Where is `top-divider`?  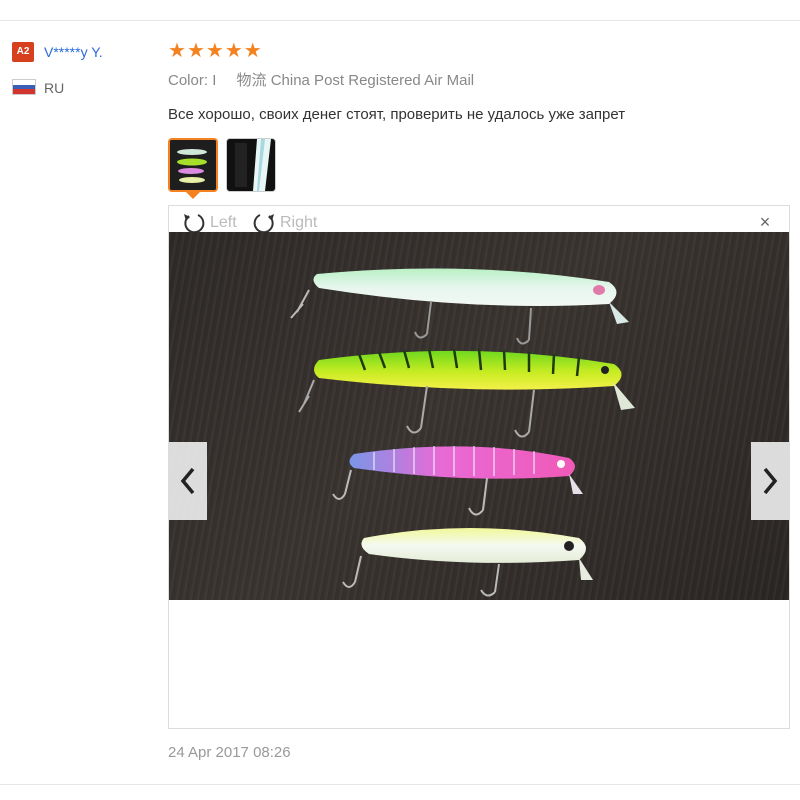 top-divider is located at coordinates (400, 20).